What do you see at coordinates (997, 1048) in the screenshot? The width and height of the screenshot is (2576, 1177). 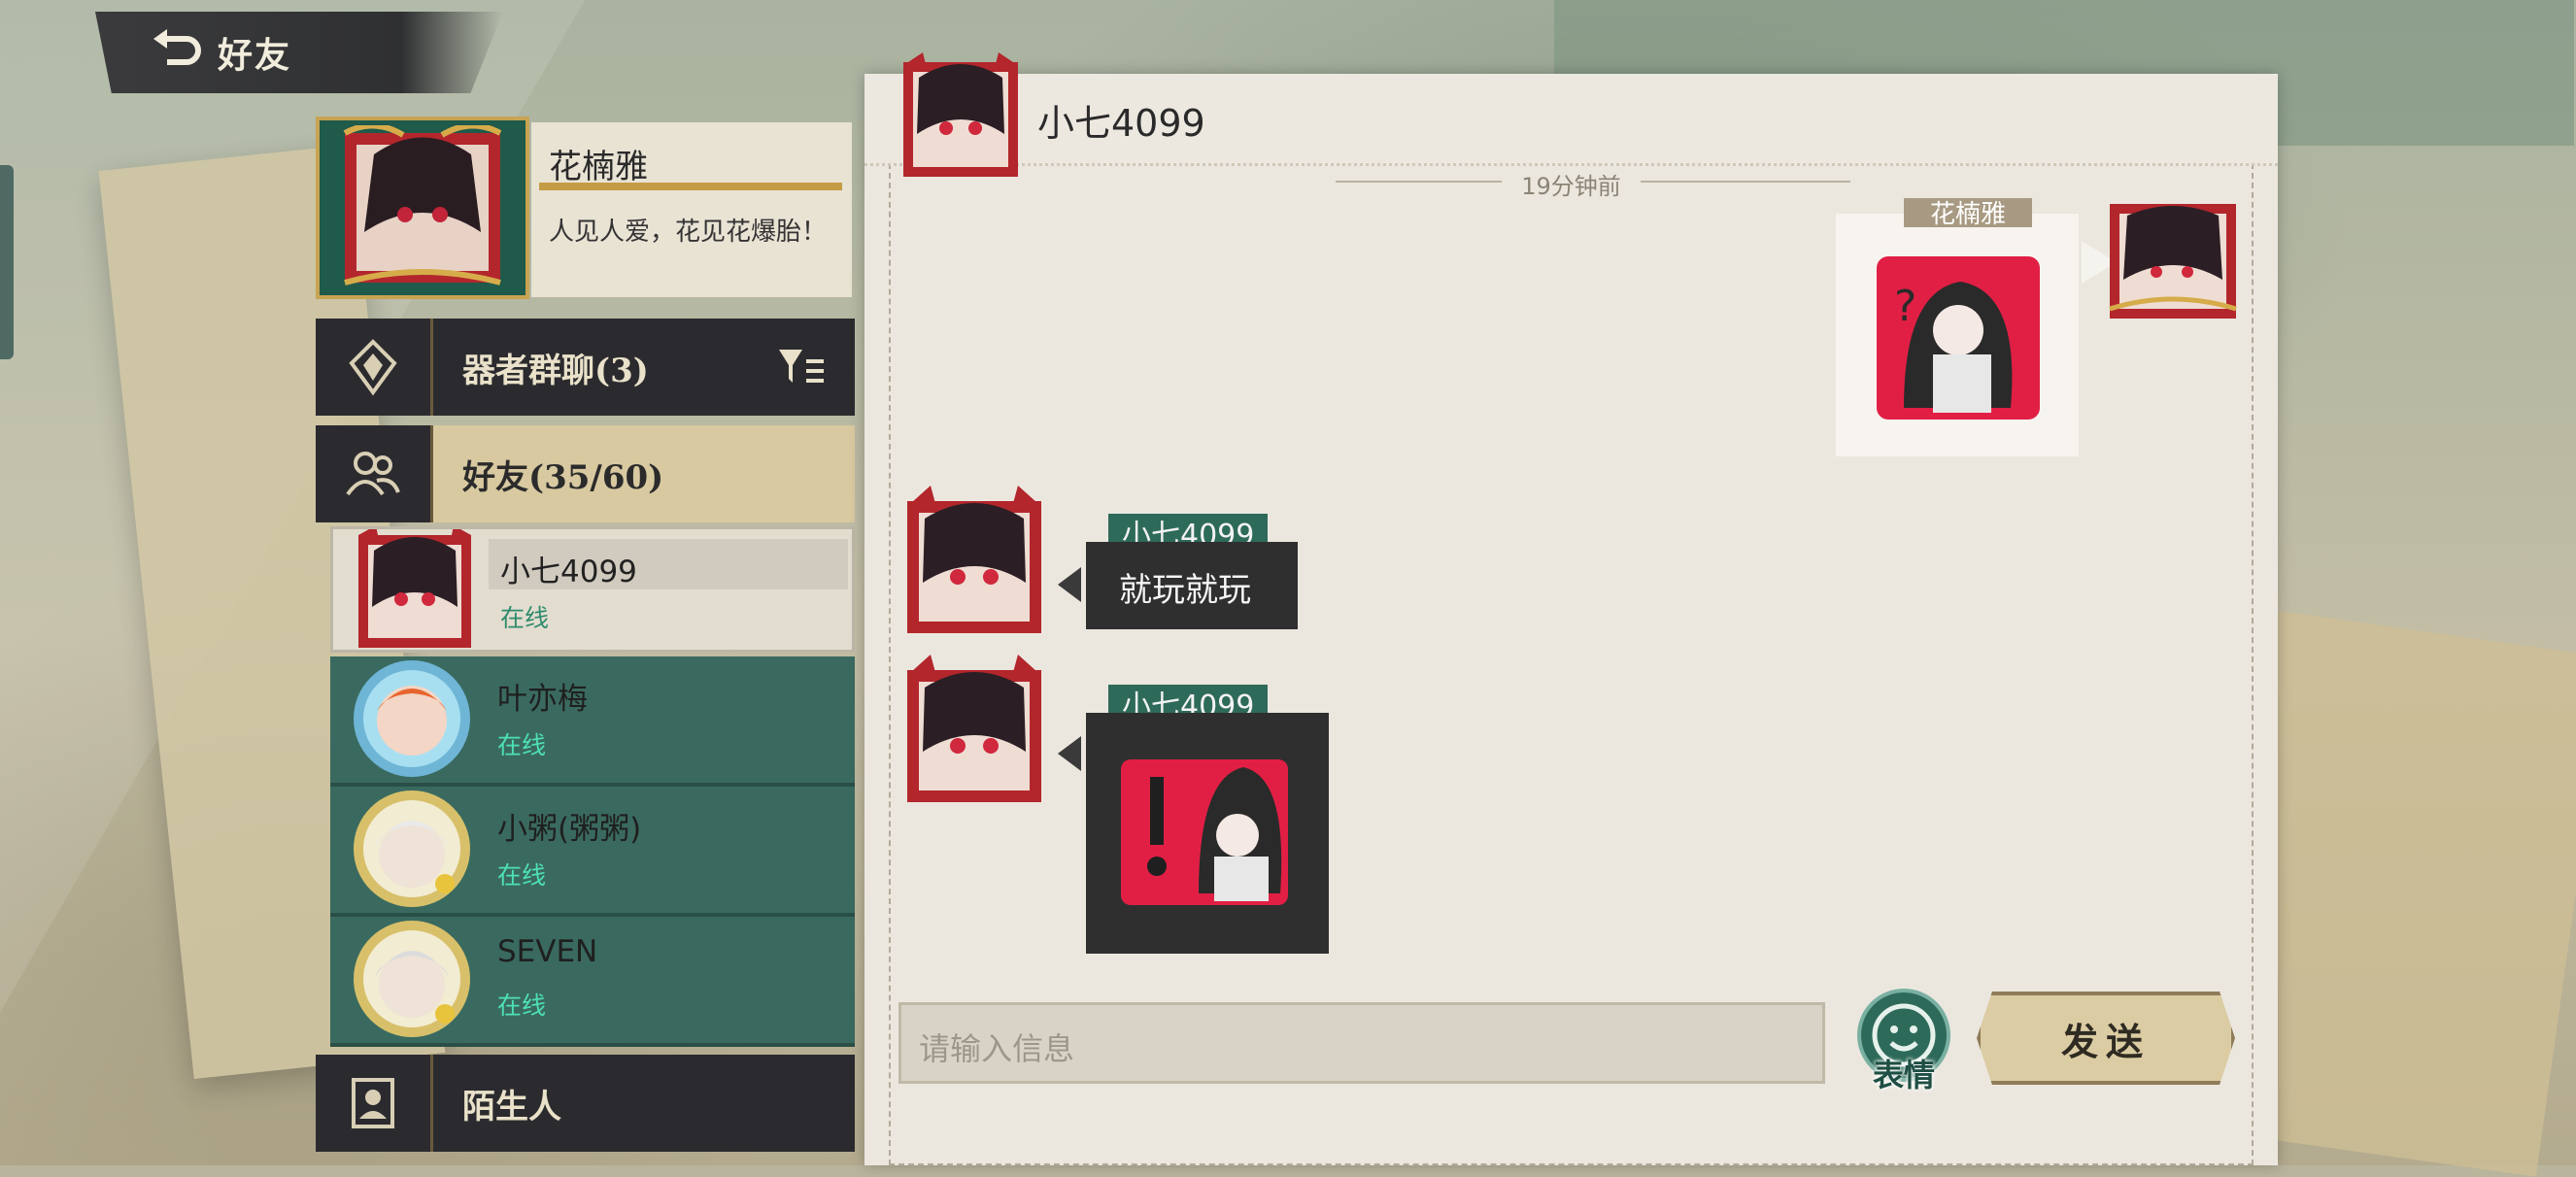 I see `input-placeholder: 请输入信息` at bounding box center [997, 1048].